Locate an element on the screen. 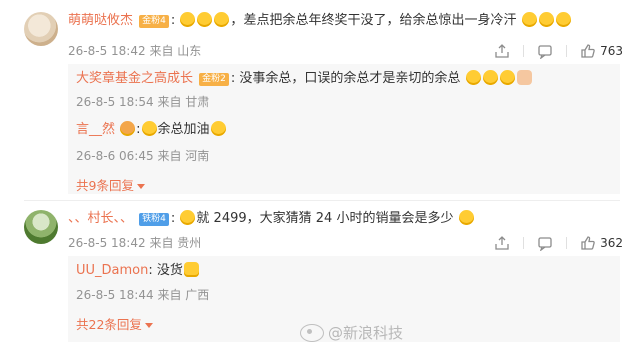  clap-icon is located at coordinates (218, 128).